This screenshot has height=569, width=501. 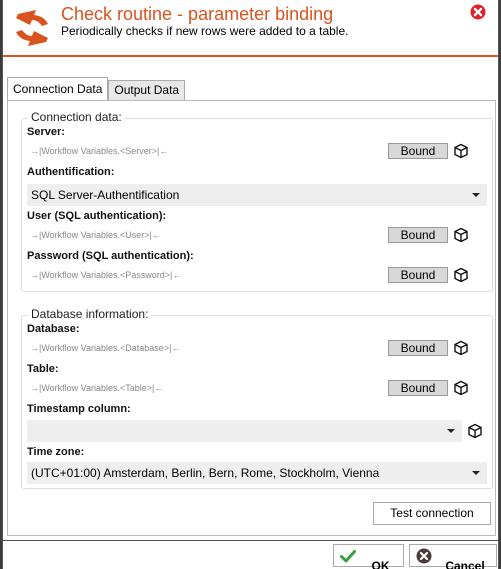 I want to click on dialog-footer: OK Cancel, so click(x=250, y=554).